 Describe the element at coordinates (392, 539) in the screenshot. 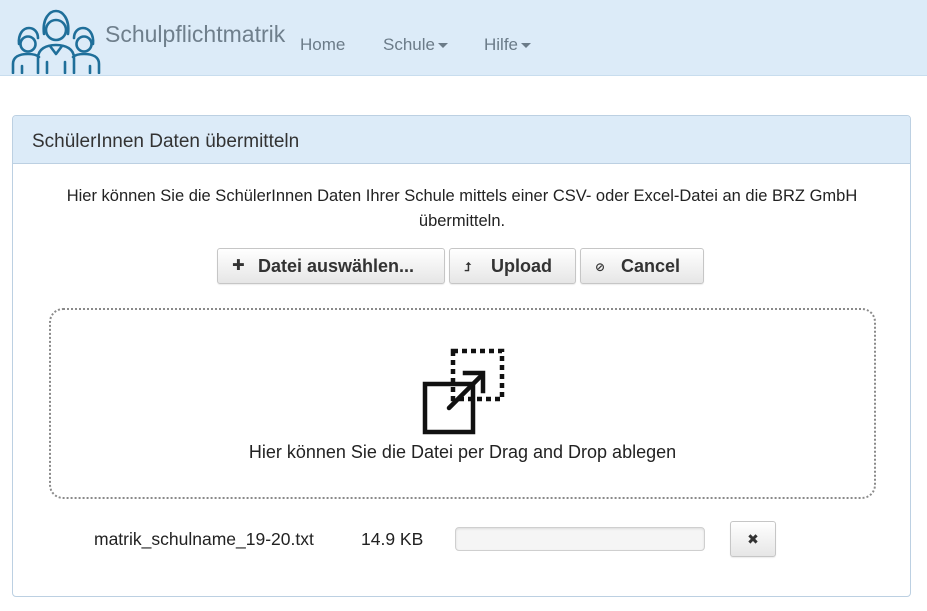

I see `file-size: 14.9 KB` at that location.